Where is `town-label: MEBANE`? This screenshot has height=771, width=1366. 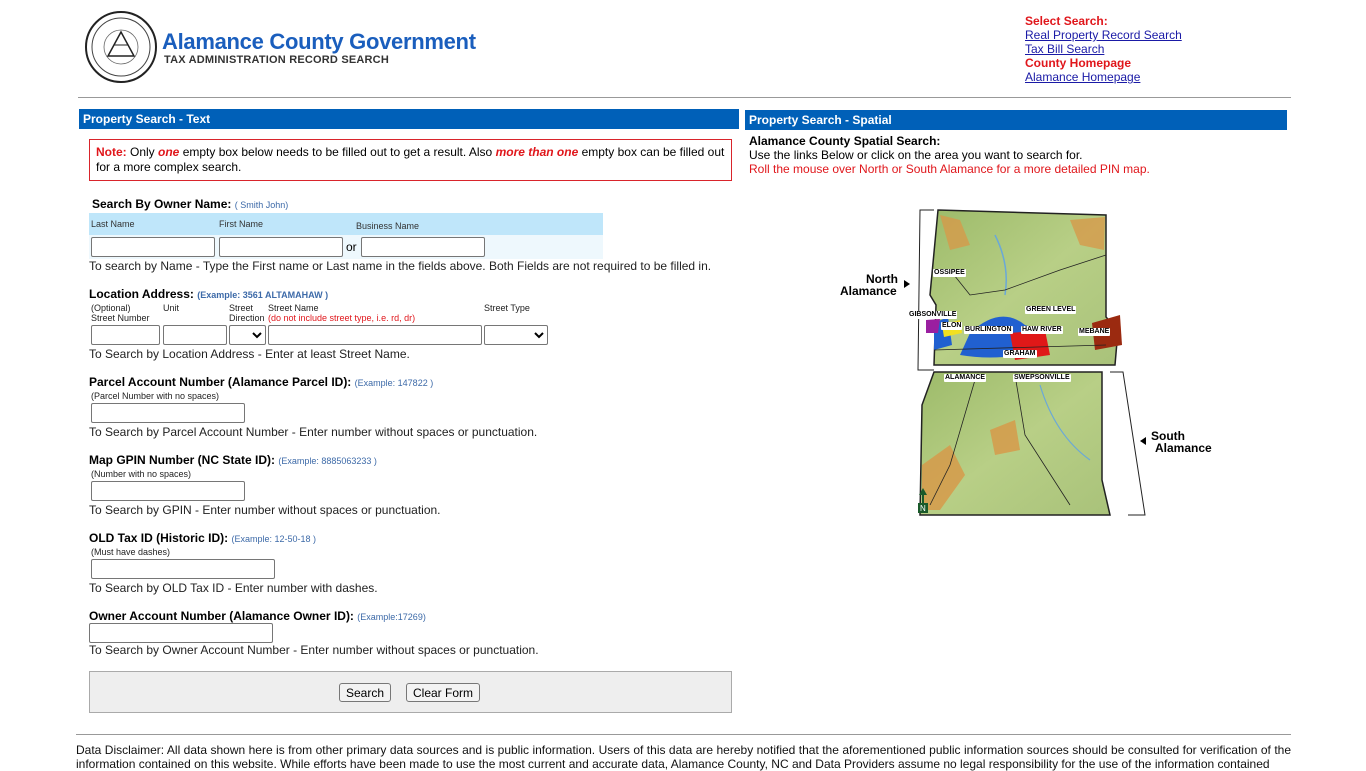 town-label: MEBANE is located at coordinates (1094, 332).